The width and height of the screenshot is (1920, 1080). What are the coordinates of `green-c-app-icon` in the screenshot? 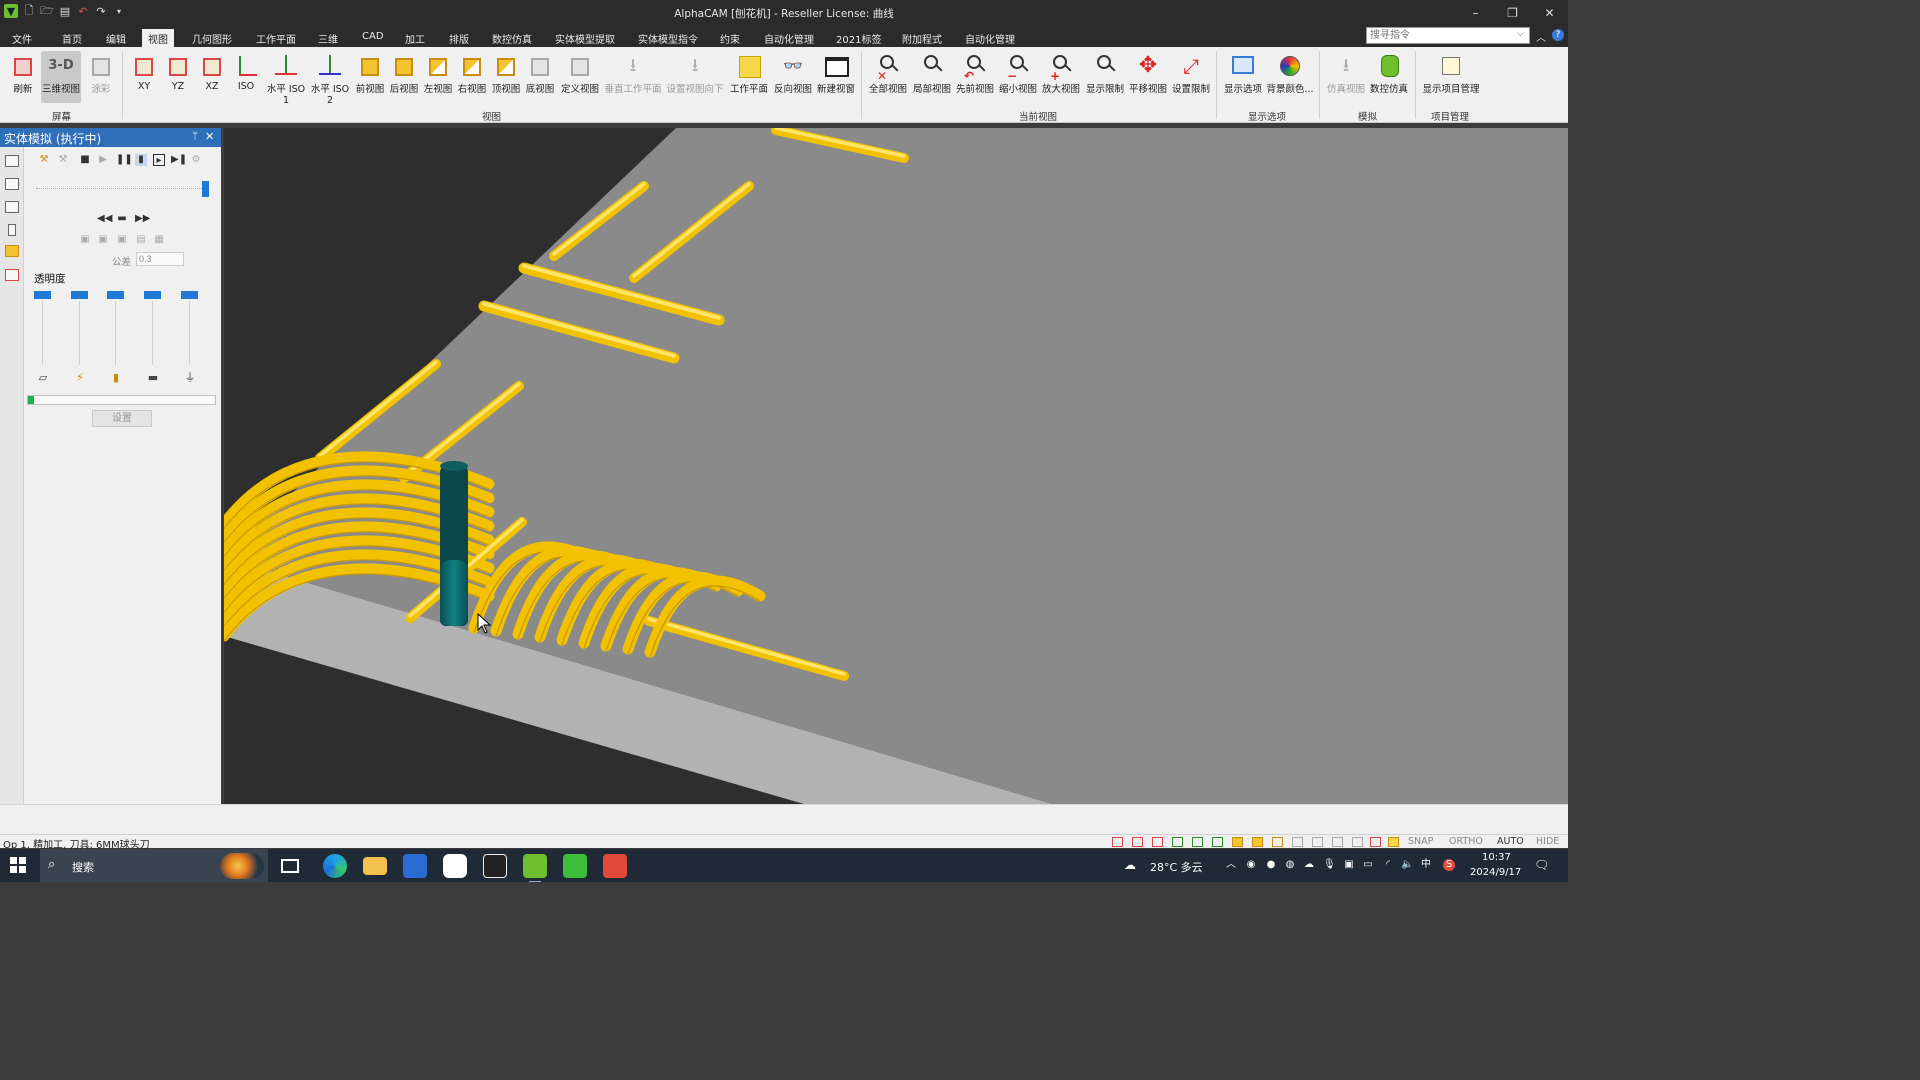 It's located at (575, 866).